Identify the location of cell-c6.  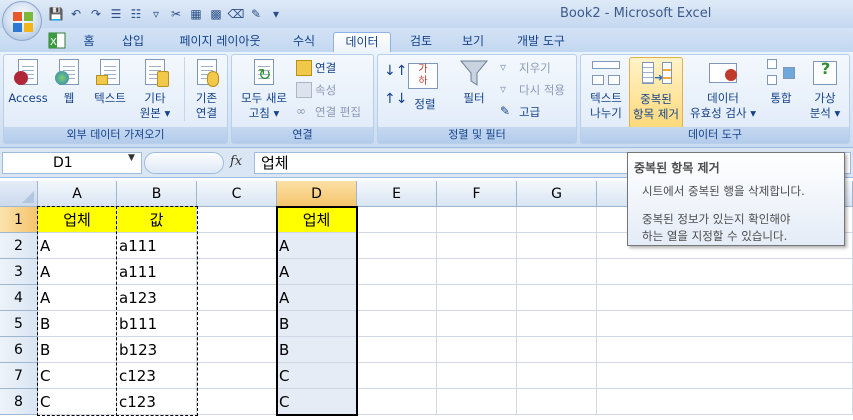
(237, 350).